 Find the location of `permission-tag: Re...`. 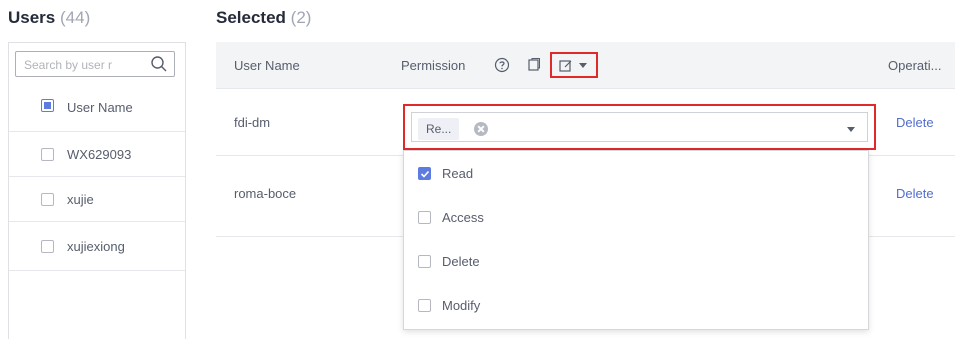

permission-tag: Re... is located at coordinates (439, 129).